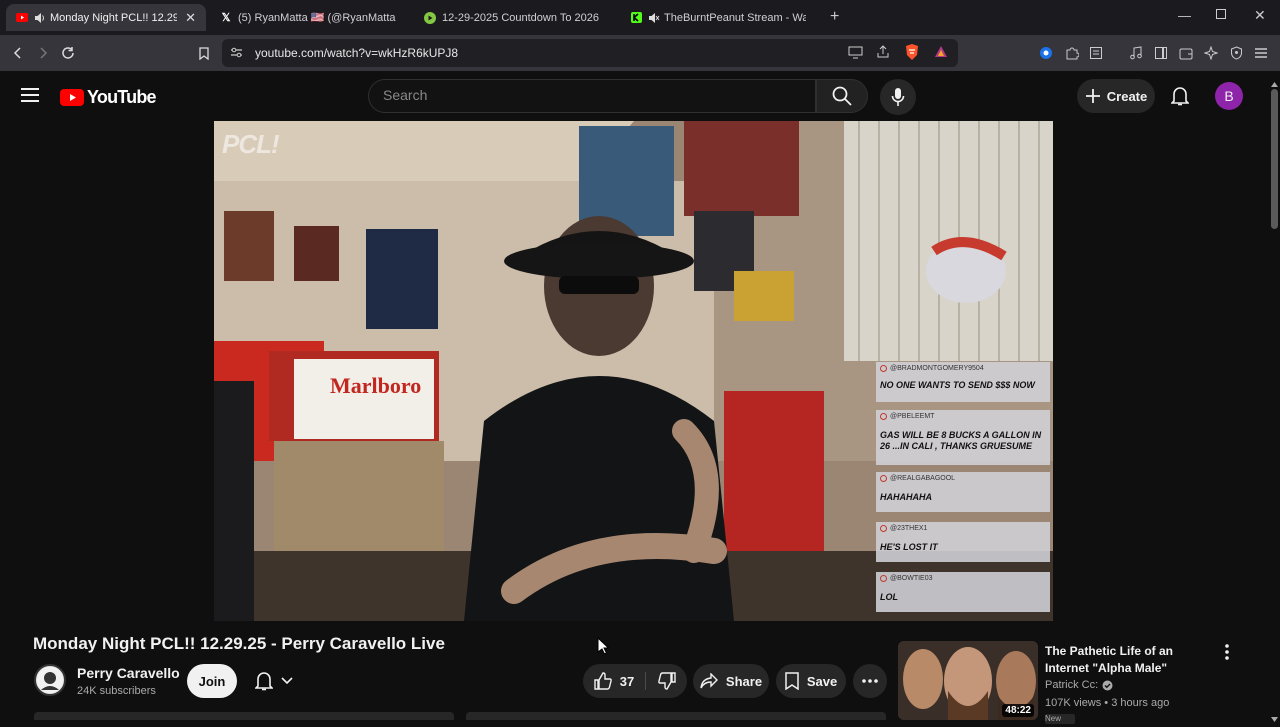  What do you see at coordinates (72, 97) in the screenshot?
I see `youtube-logo-icon` at bounding box center [72, 97].